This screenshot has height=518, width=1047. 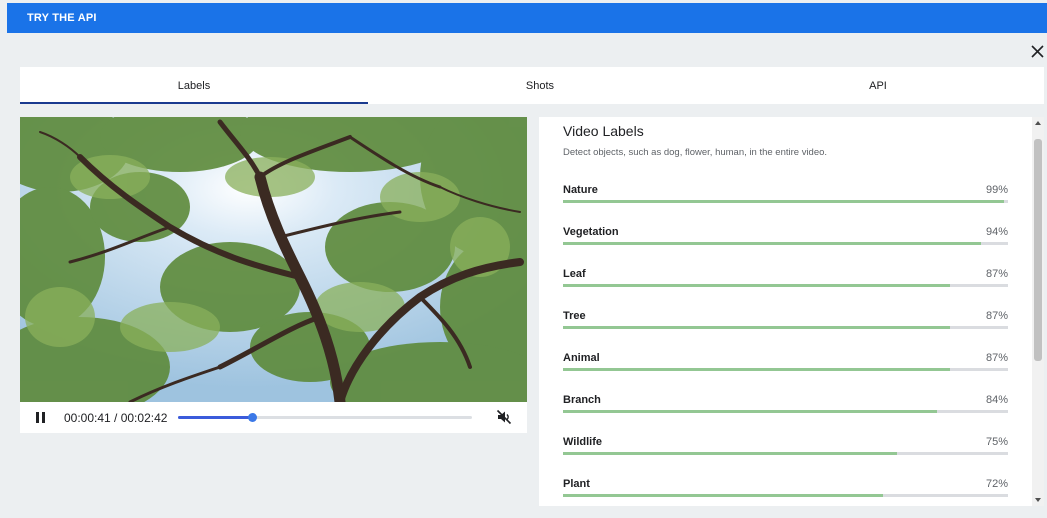 What do you see at coordinates (996, 190) in the screenshot?
I see `label-percent: 99%` at bounding box center [996, 190].